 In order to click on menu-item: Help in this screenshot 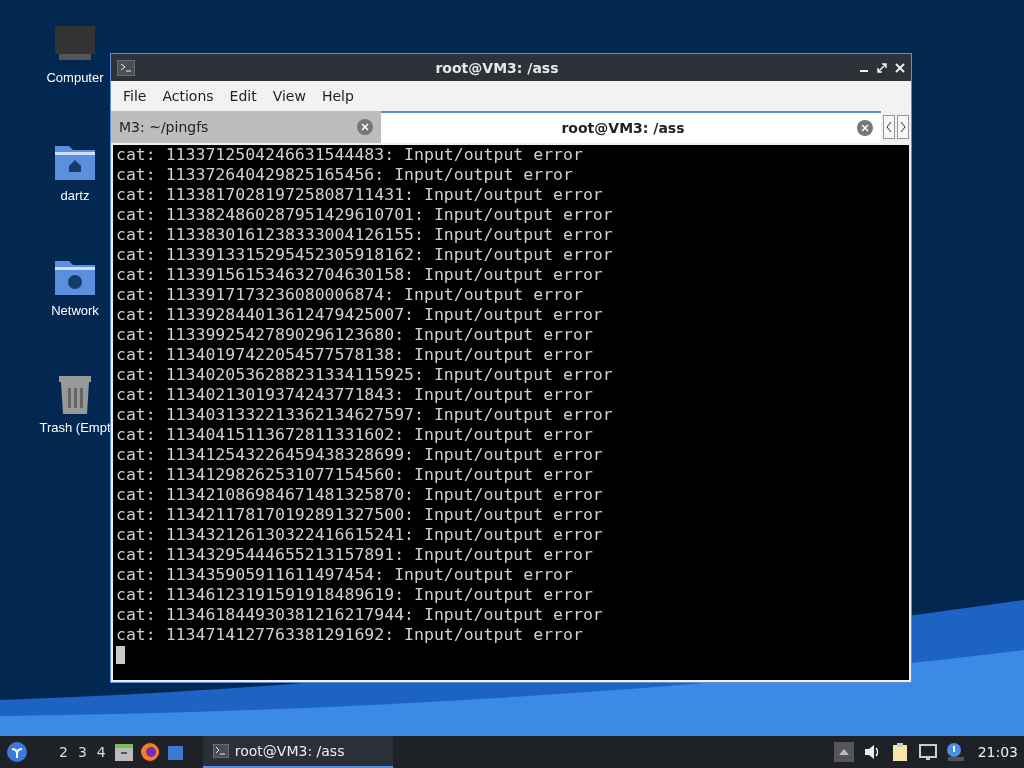, I will do `click(337, 96)`.